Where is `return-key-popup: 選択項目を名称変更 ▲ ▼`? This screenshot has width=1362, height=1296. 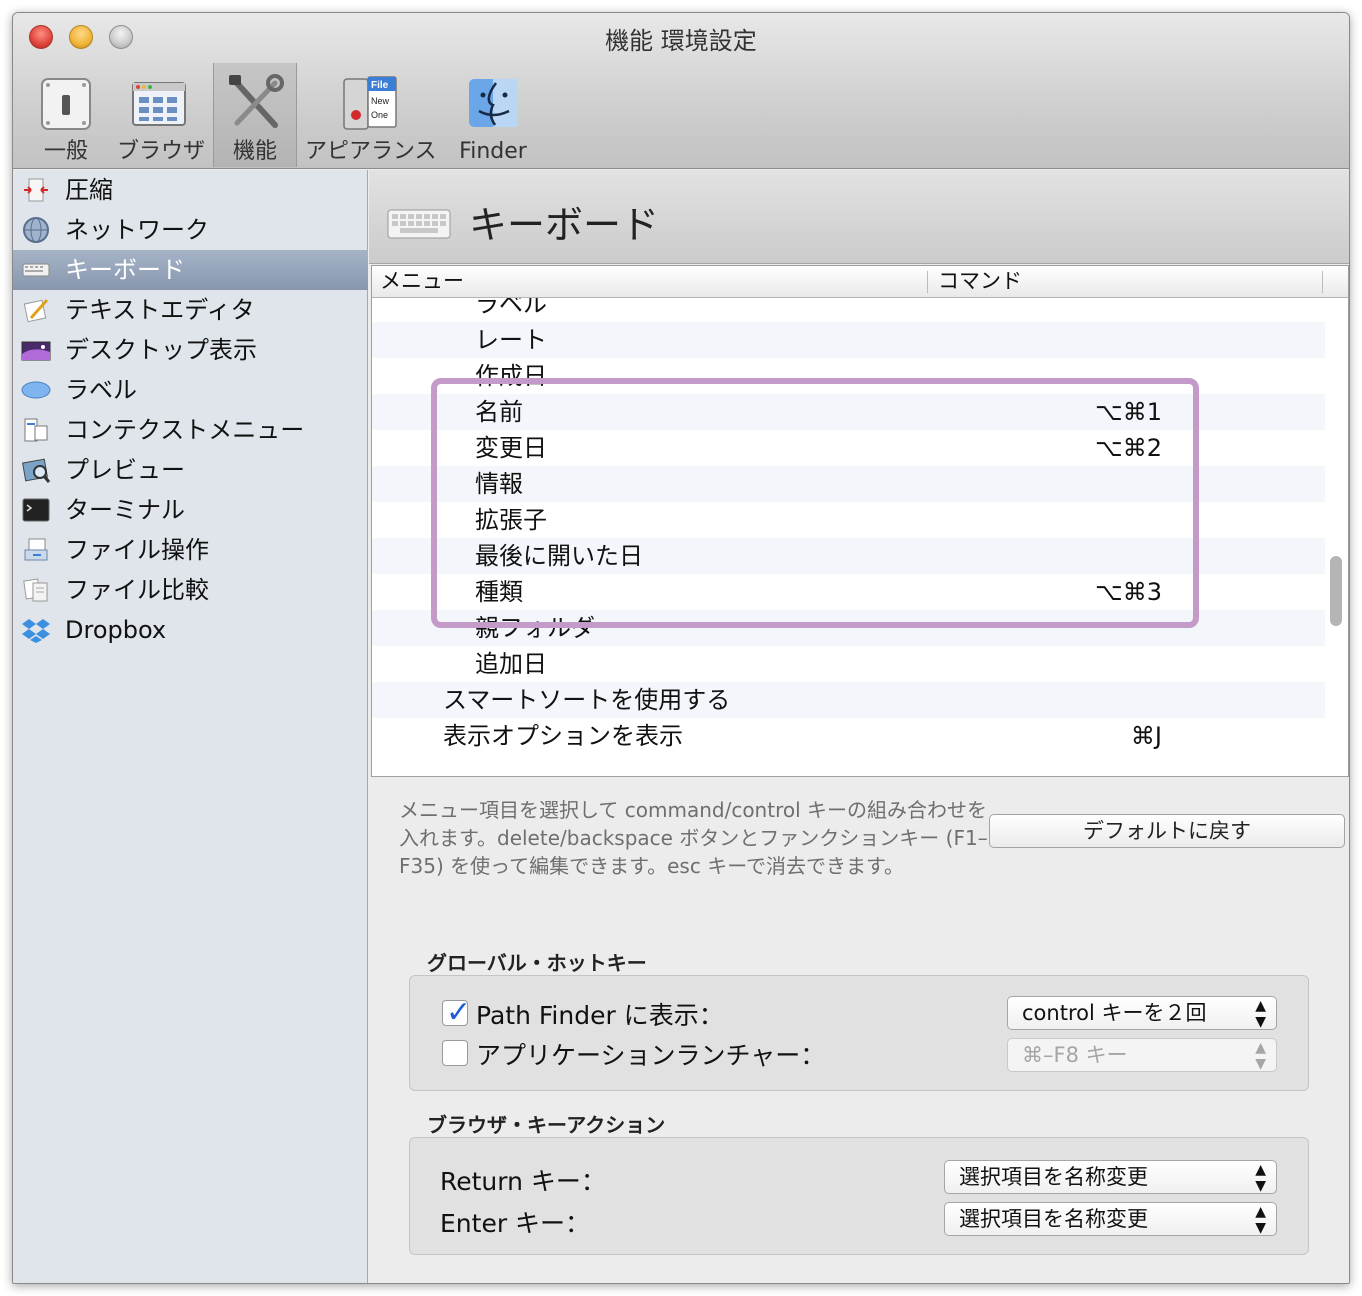 return-key-popup: 選択項目を名称変更 ▲ ▼ is located at coordinates (1110, 1177).